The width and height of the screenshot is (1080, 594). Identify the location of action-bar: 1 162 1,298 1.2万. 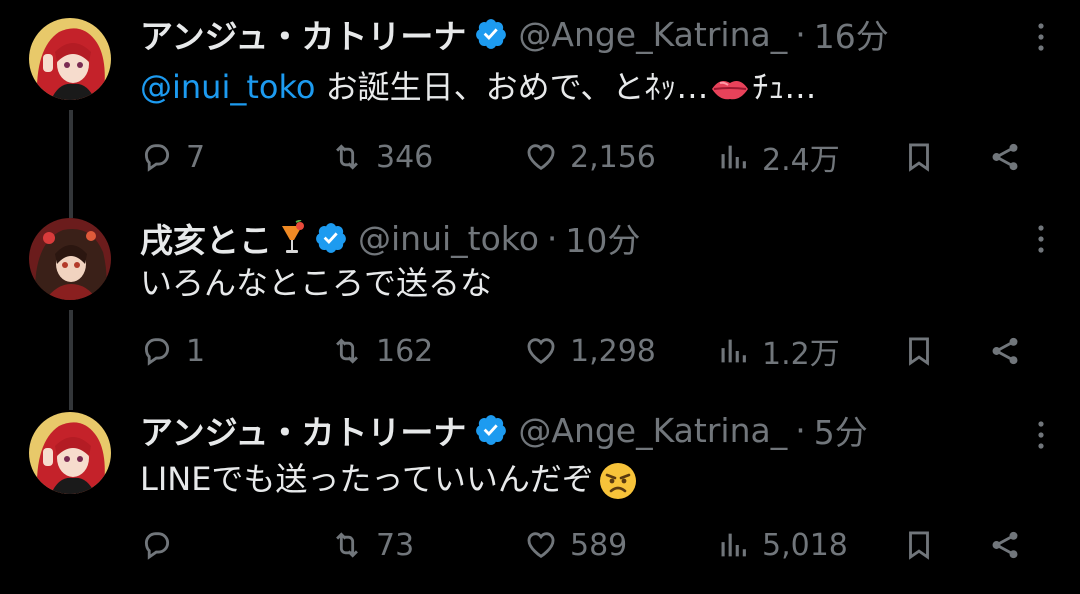
(590, 351).